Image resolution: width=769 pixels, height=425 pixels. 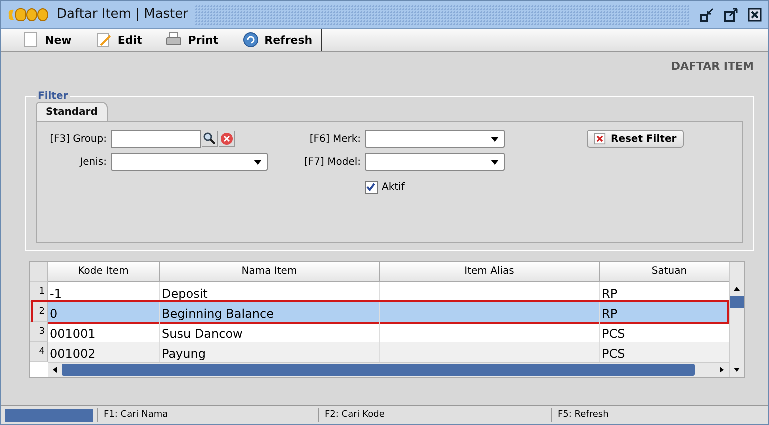 What do you see at coordinates (39, 352) in the screenshot?
I see `row-number: 4` at bounding box center [39, 352].